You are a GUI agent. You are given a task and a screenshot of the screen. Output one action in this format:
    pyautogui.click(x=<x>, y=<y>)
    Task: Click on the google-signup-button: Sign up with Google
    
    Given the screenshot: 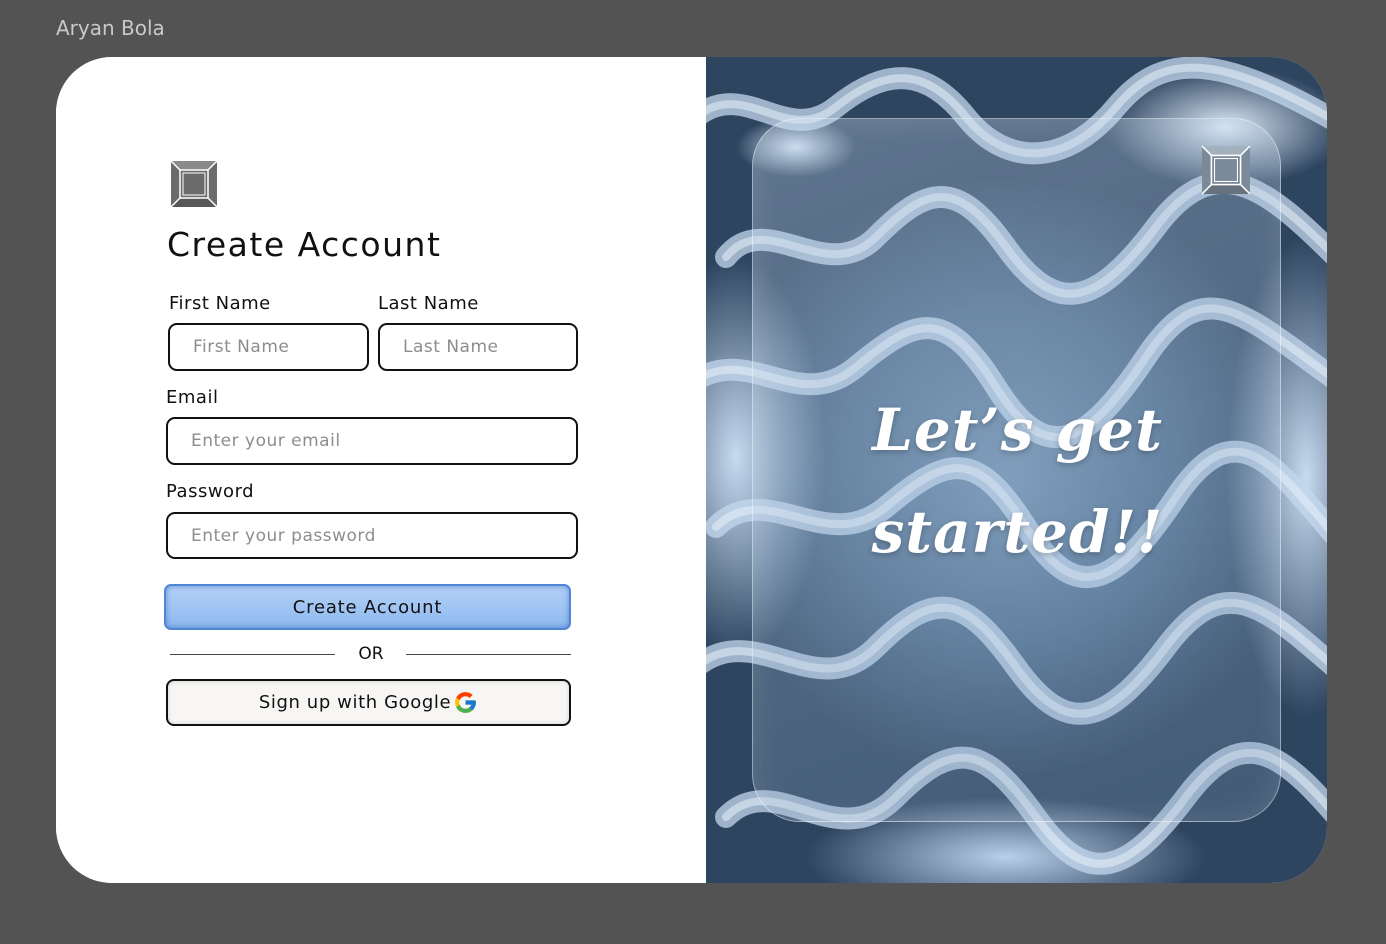 What is the action you would take?
    pyautogui.click(x=368, y=702)
    